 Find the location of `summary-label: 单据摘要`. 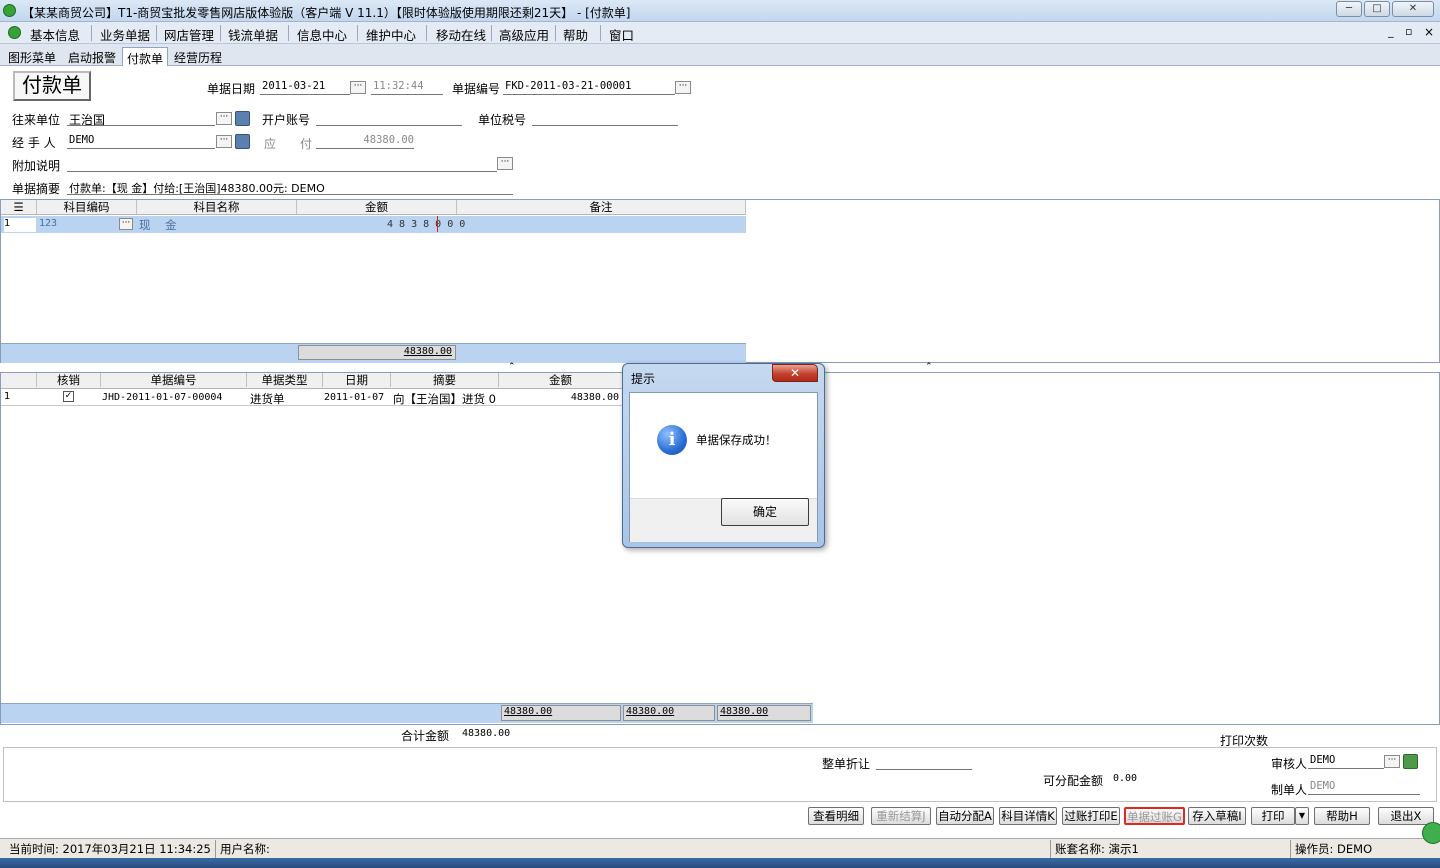

summary-label: 单据摘要 is located at coordinates (36, 189).